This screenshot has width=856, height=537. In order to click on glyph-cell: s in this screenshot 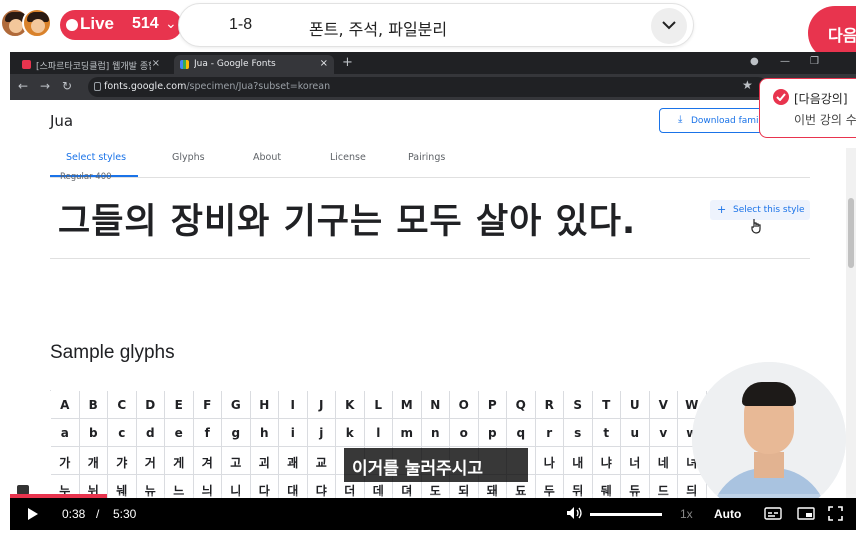, I will do `click(578, 433)`.